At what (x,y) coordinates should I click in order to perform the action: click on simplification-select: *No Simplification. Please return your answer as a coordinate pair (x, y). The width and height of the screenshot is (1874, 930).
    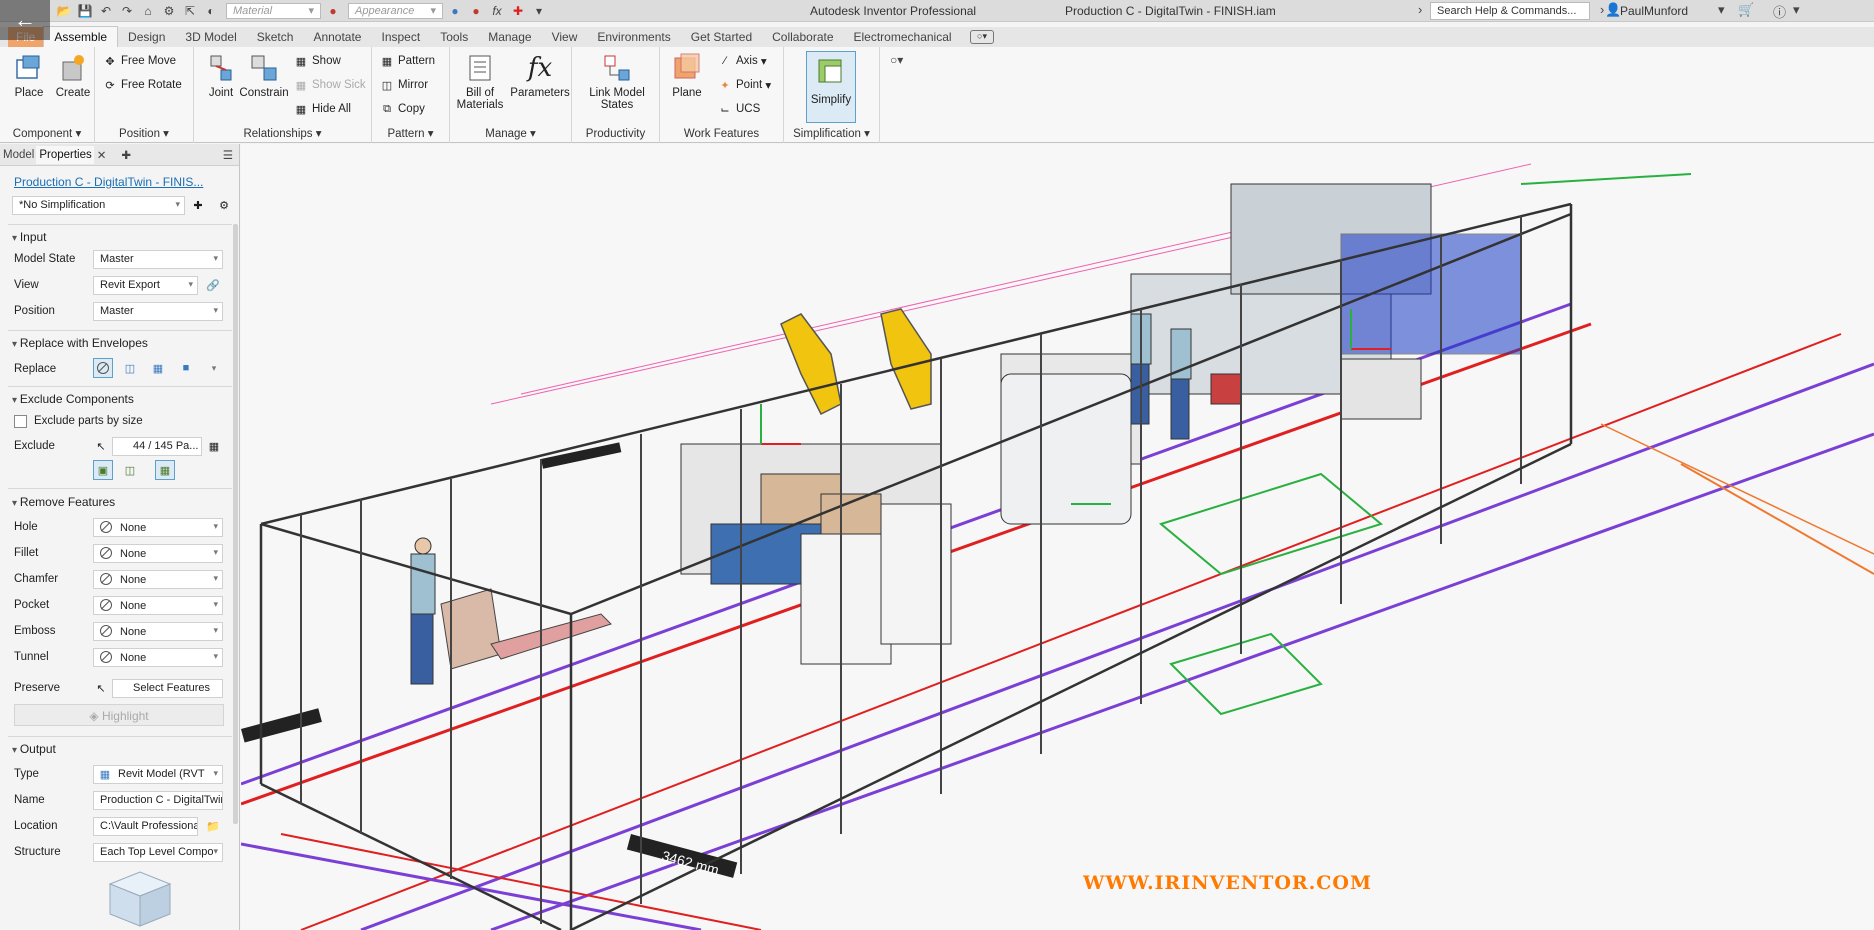
    Looking at the image, I should click on (98, 205).